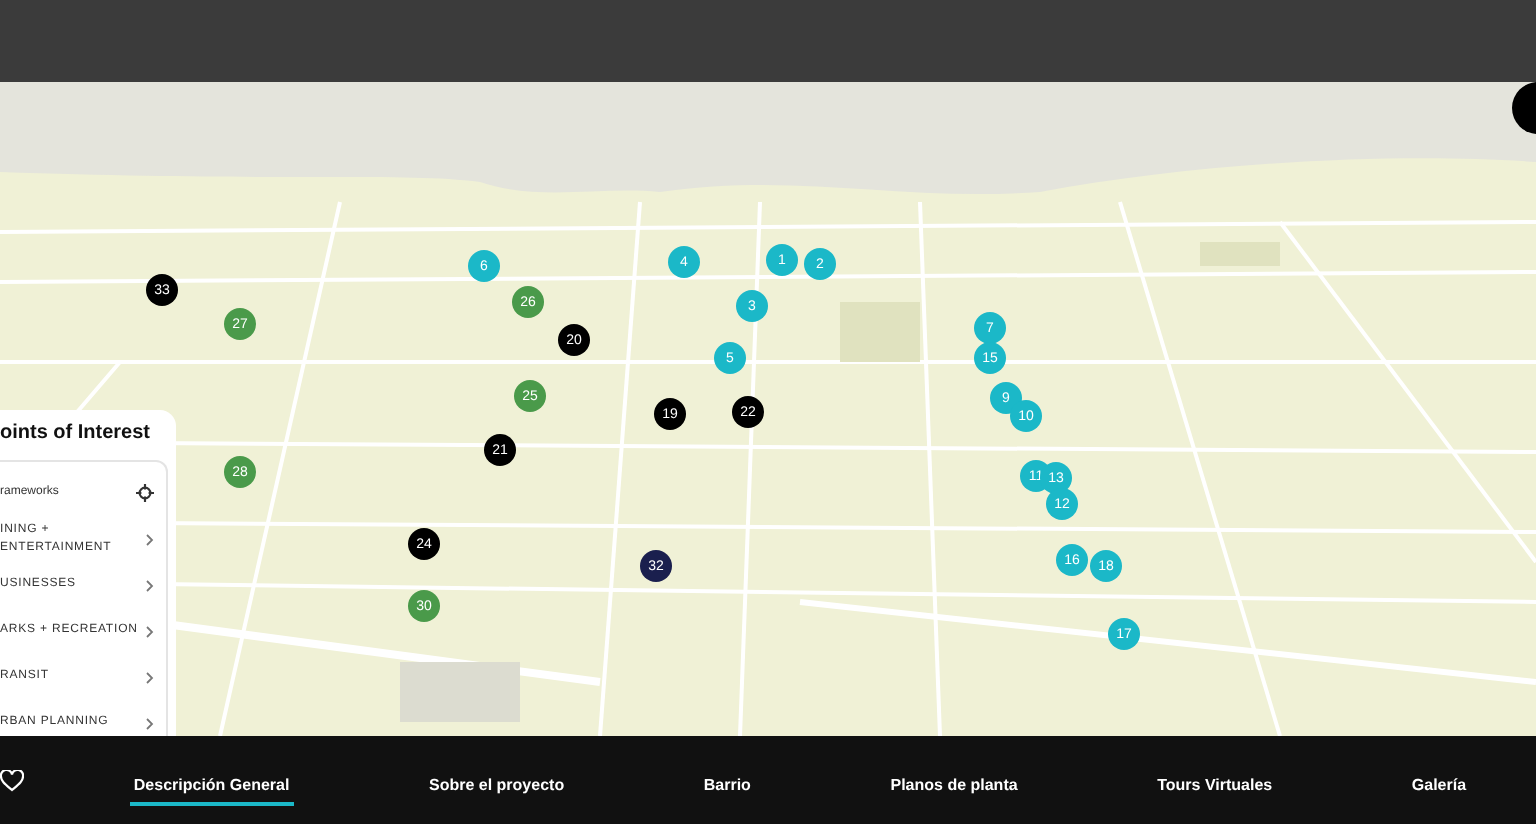  I want to click on heart-icon, so click(12, 780).